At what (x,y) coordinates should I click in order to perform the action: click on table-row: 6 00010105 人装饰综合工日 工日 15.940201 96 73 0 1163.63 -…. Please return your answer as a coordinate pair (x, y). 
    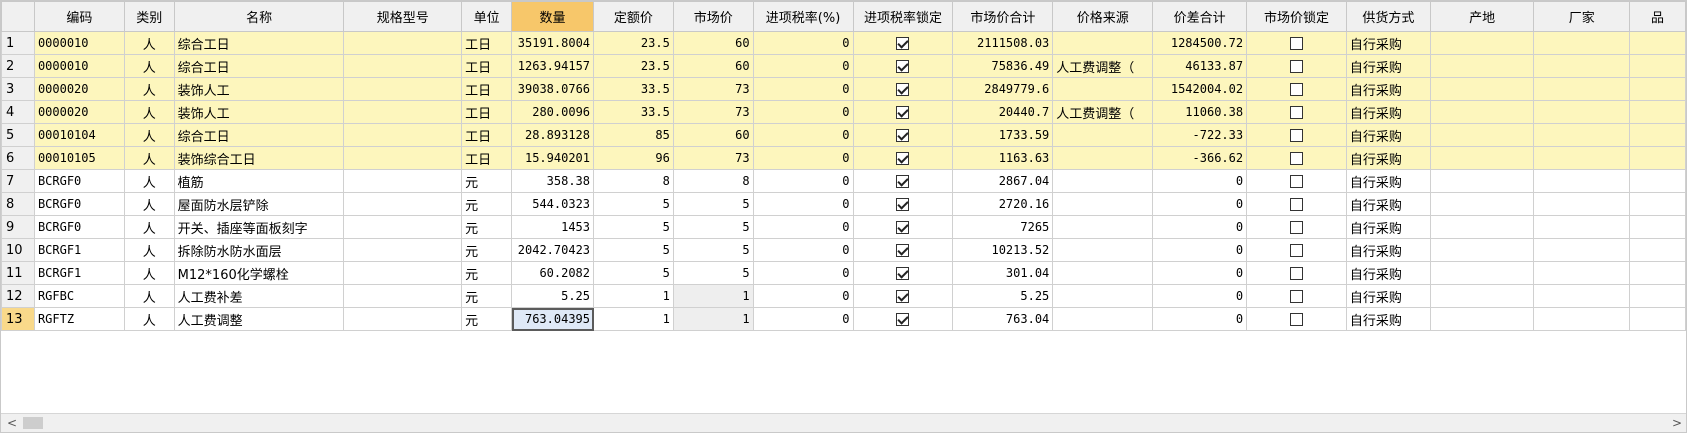
    Looking at the image, I should click on (843, 158).